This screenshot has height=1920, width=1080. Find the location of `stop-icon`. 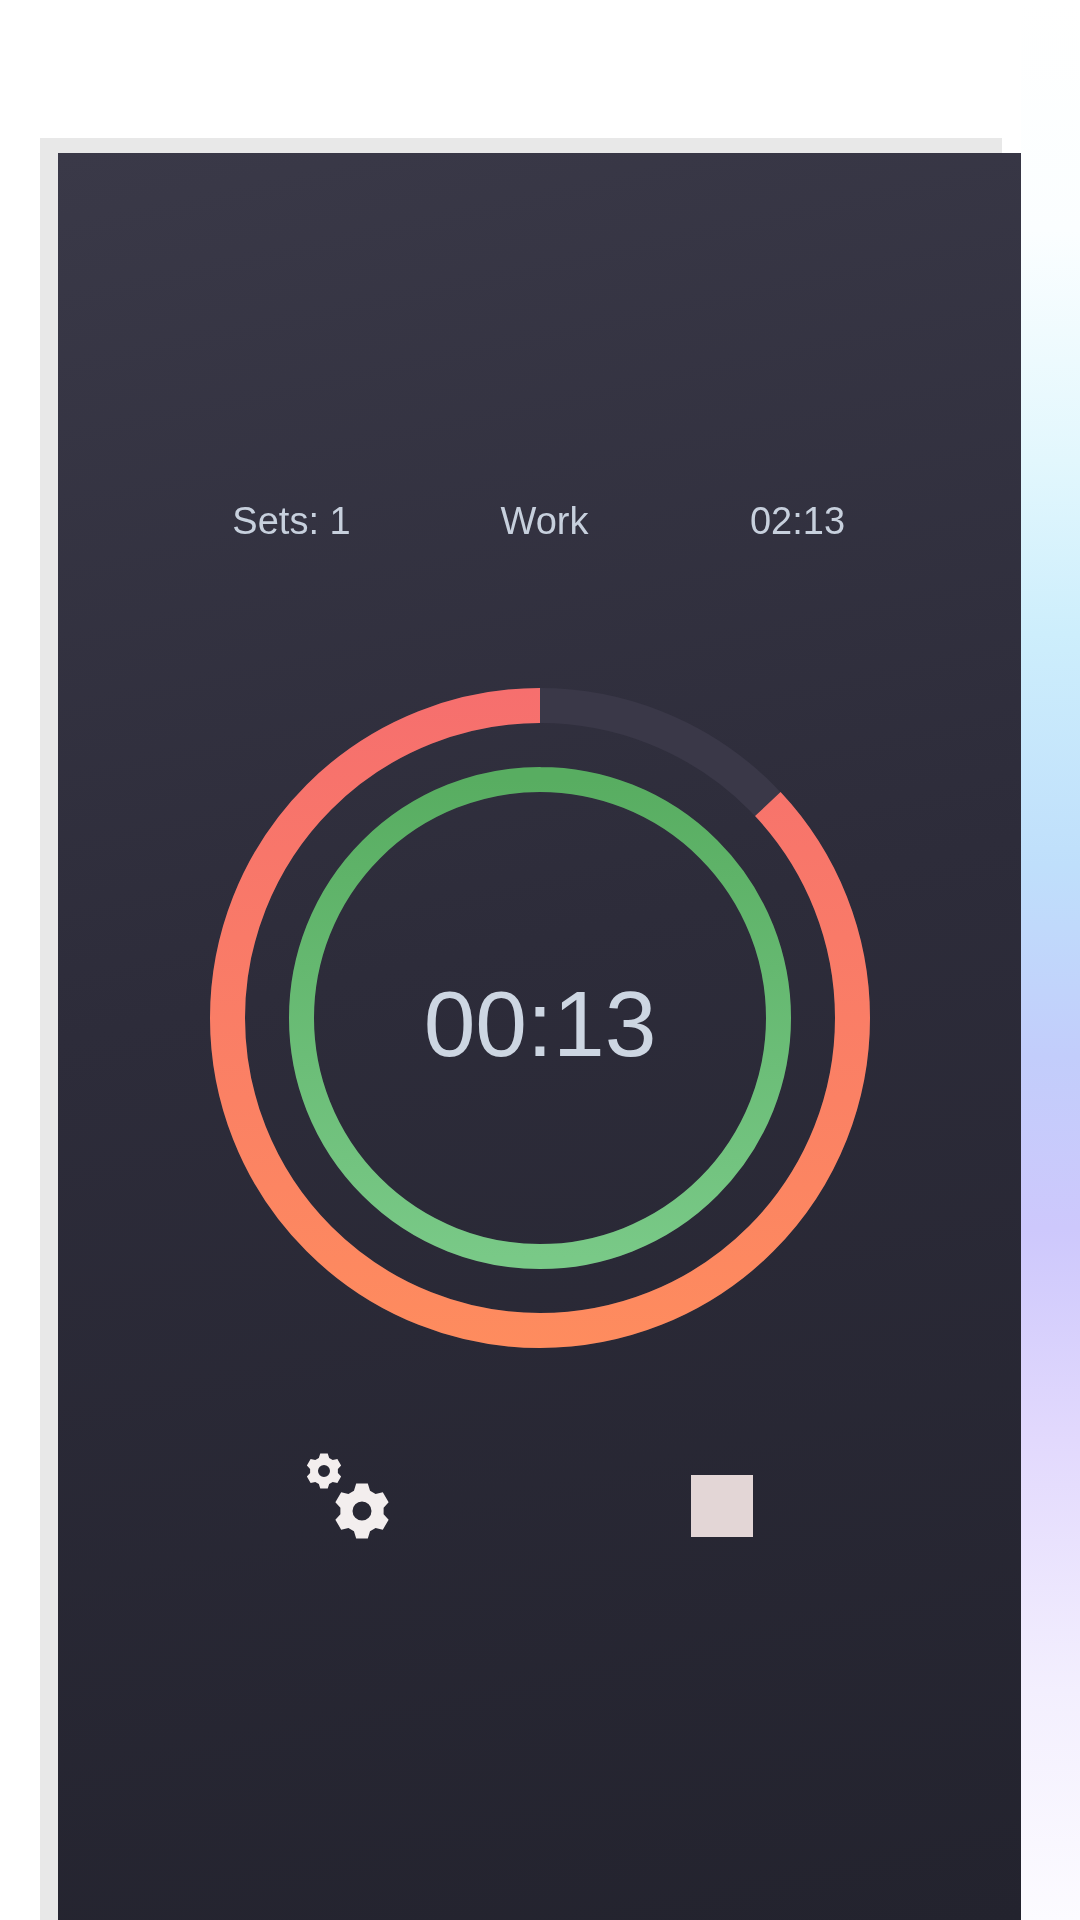

stop-icon is located at coordinates (722, 1506).